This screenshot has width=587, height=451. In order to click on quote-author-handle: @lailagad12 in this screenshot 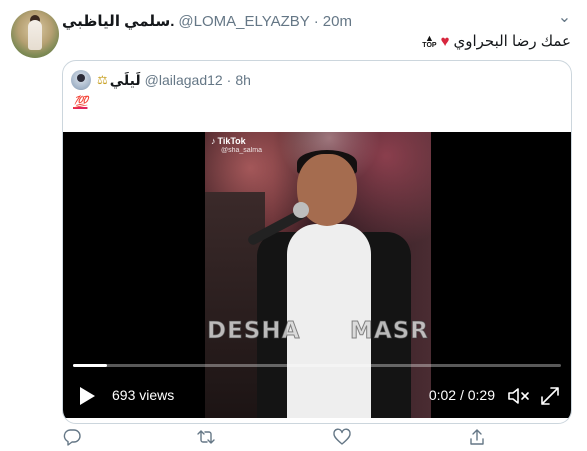, I will do `click(184, 80)`.